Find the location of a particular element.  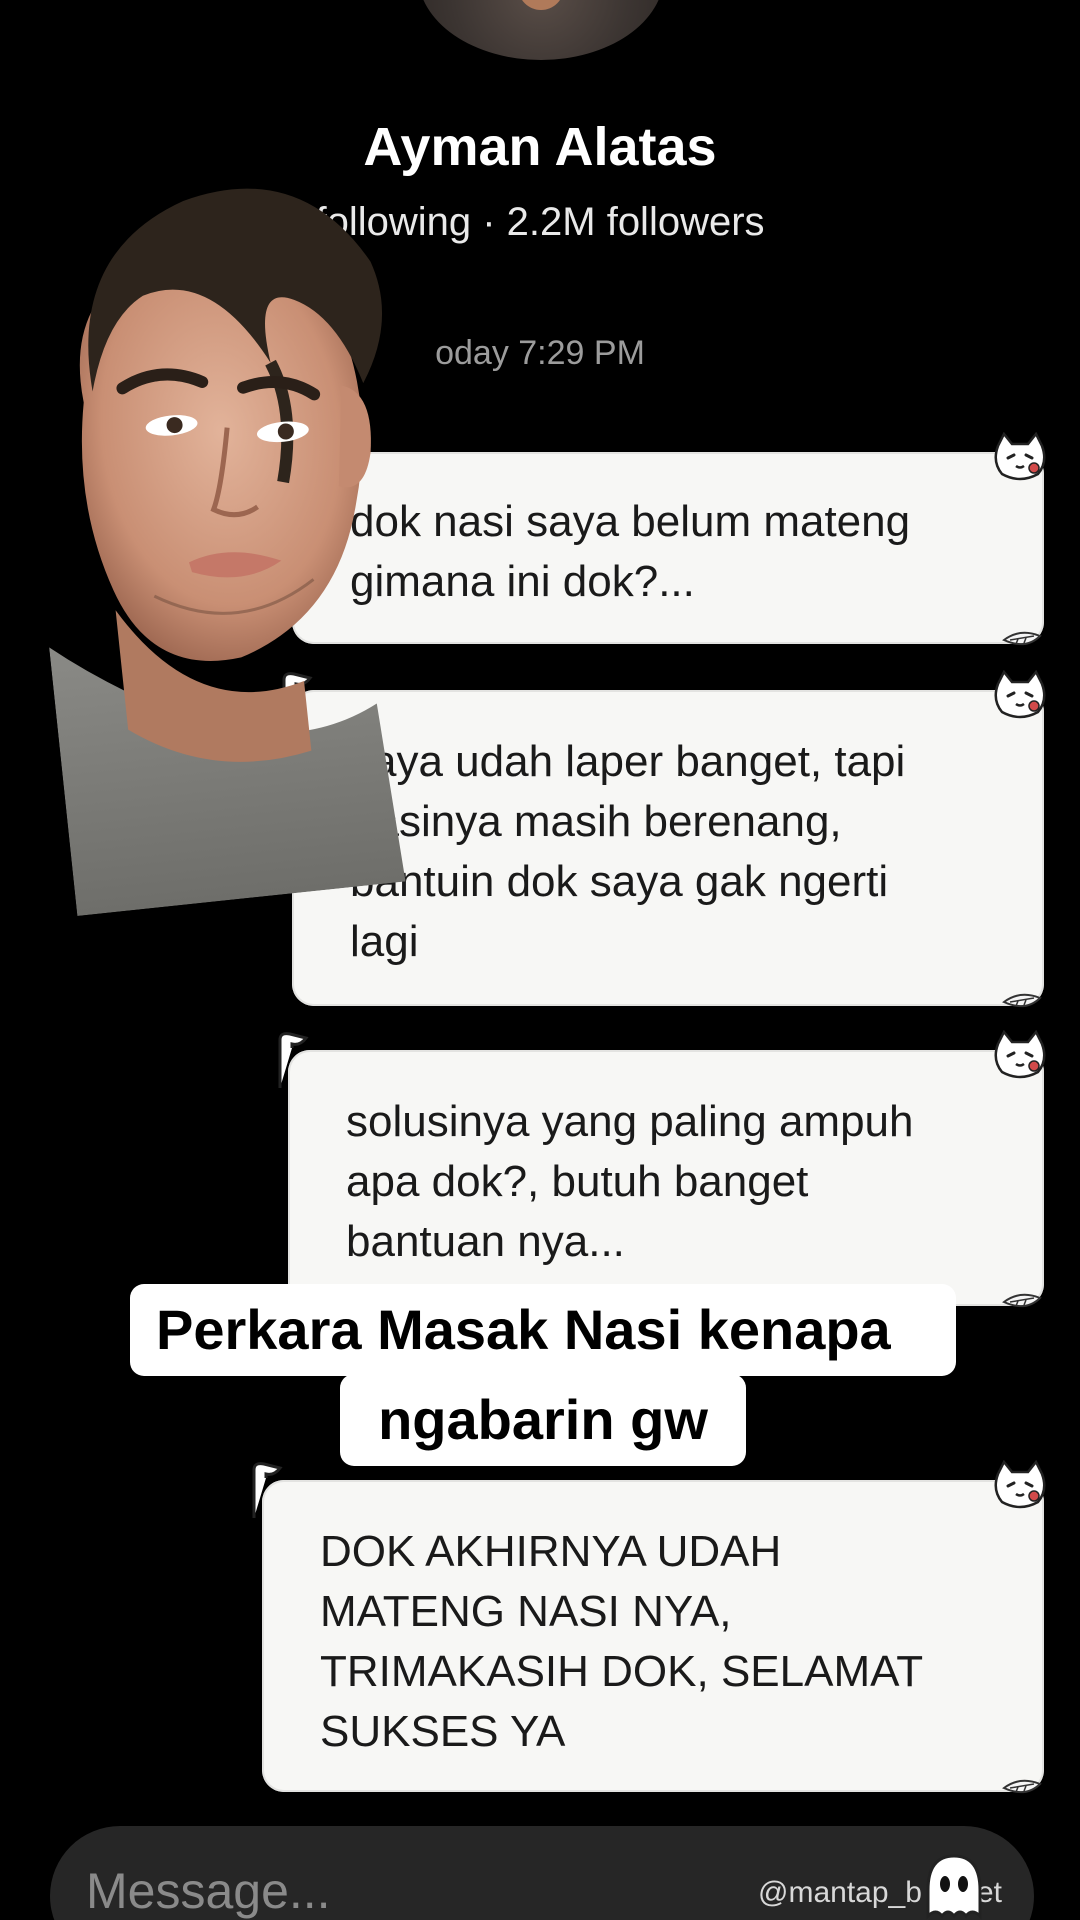

profile-avatar is located at coordinates (541, 30).